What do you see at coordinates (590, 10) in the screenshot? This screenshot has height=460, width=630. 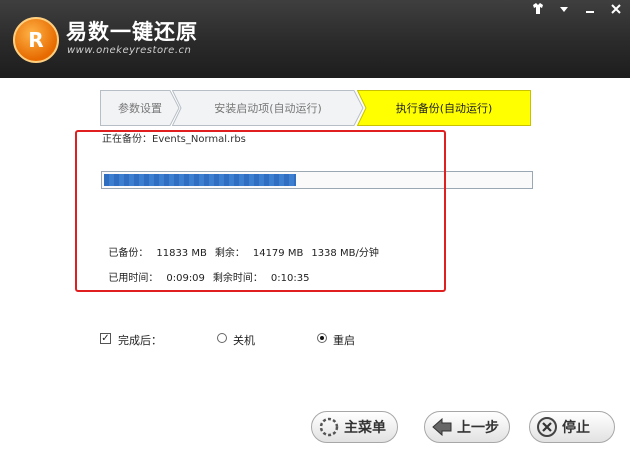 I see `minimize-icon` at bounding box center [590, 10].